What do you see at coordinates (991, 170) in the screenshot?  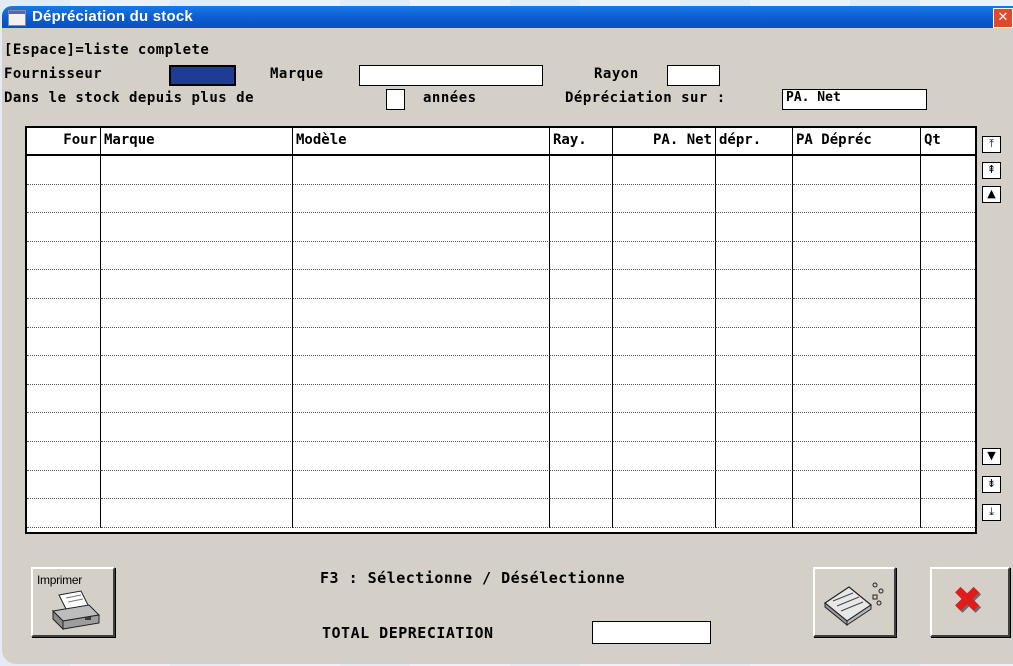 I see `scroll-page-up-button: ⇞` at bounding box center [991, 170].